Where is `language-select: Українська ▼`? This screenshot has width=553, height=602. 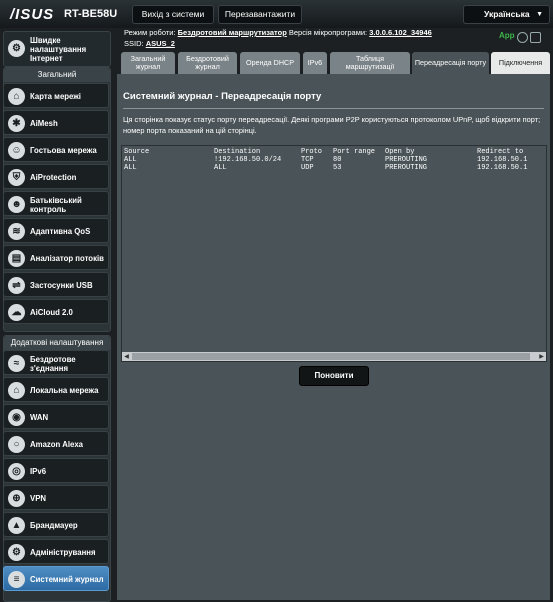 language-select: Українська ▼ is located at coordinates (506, 14).